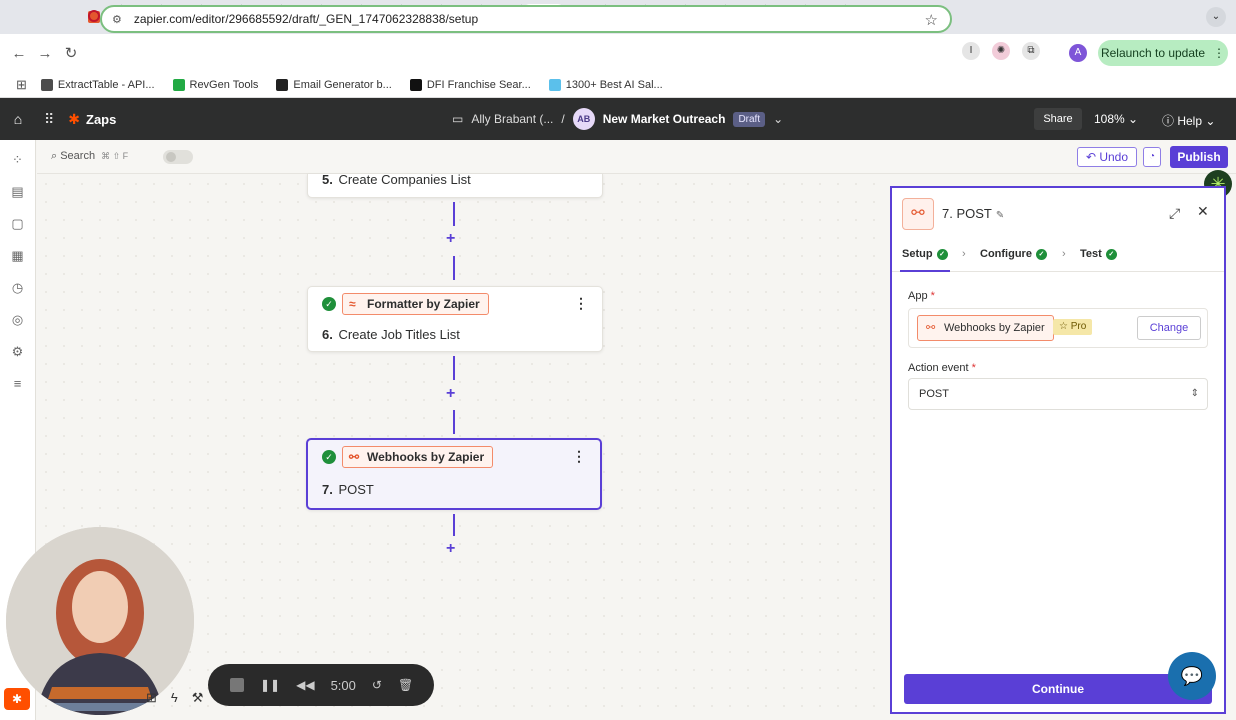 This screenshot has height=720, width=1236. What do you see at coordinates (1031, 51) in the screenshot?
I see `extensions-puzzle-icon: ⧉` at bounding box center [1031, 51].